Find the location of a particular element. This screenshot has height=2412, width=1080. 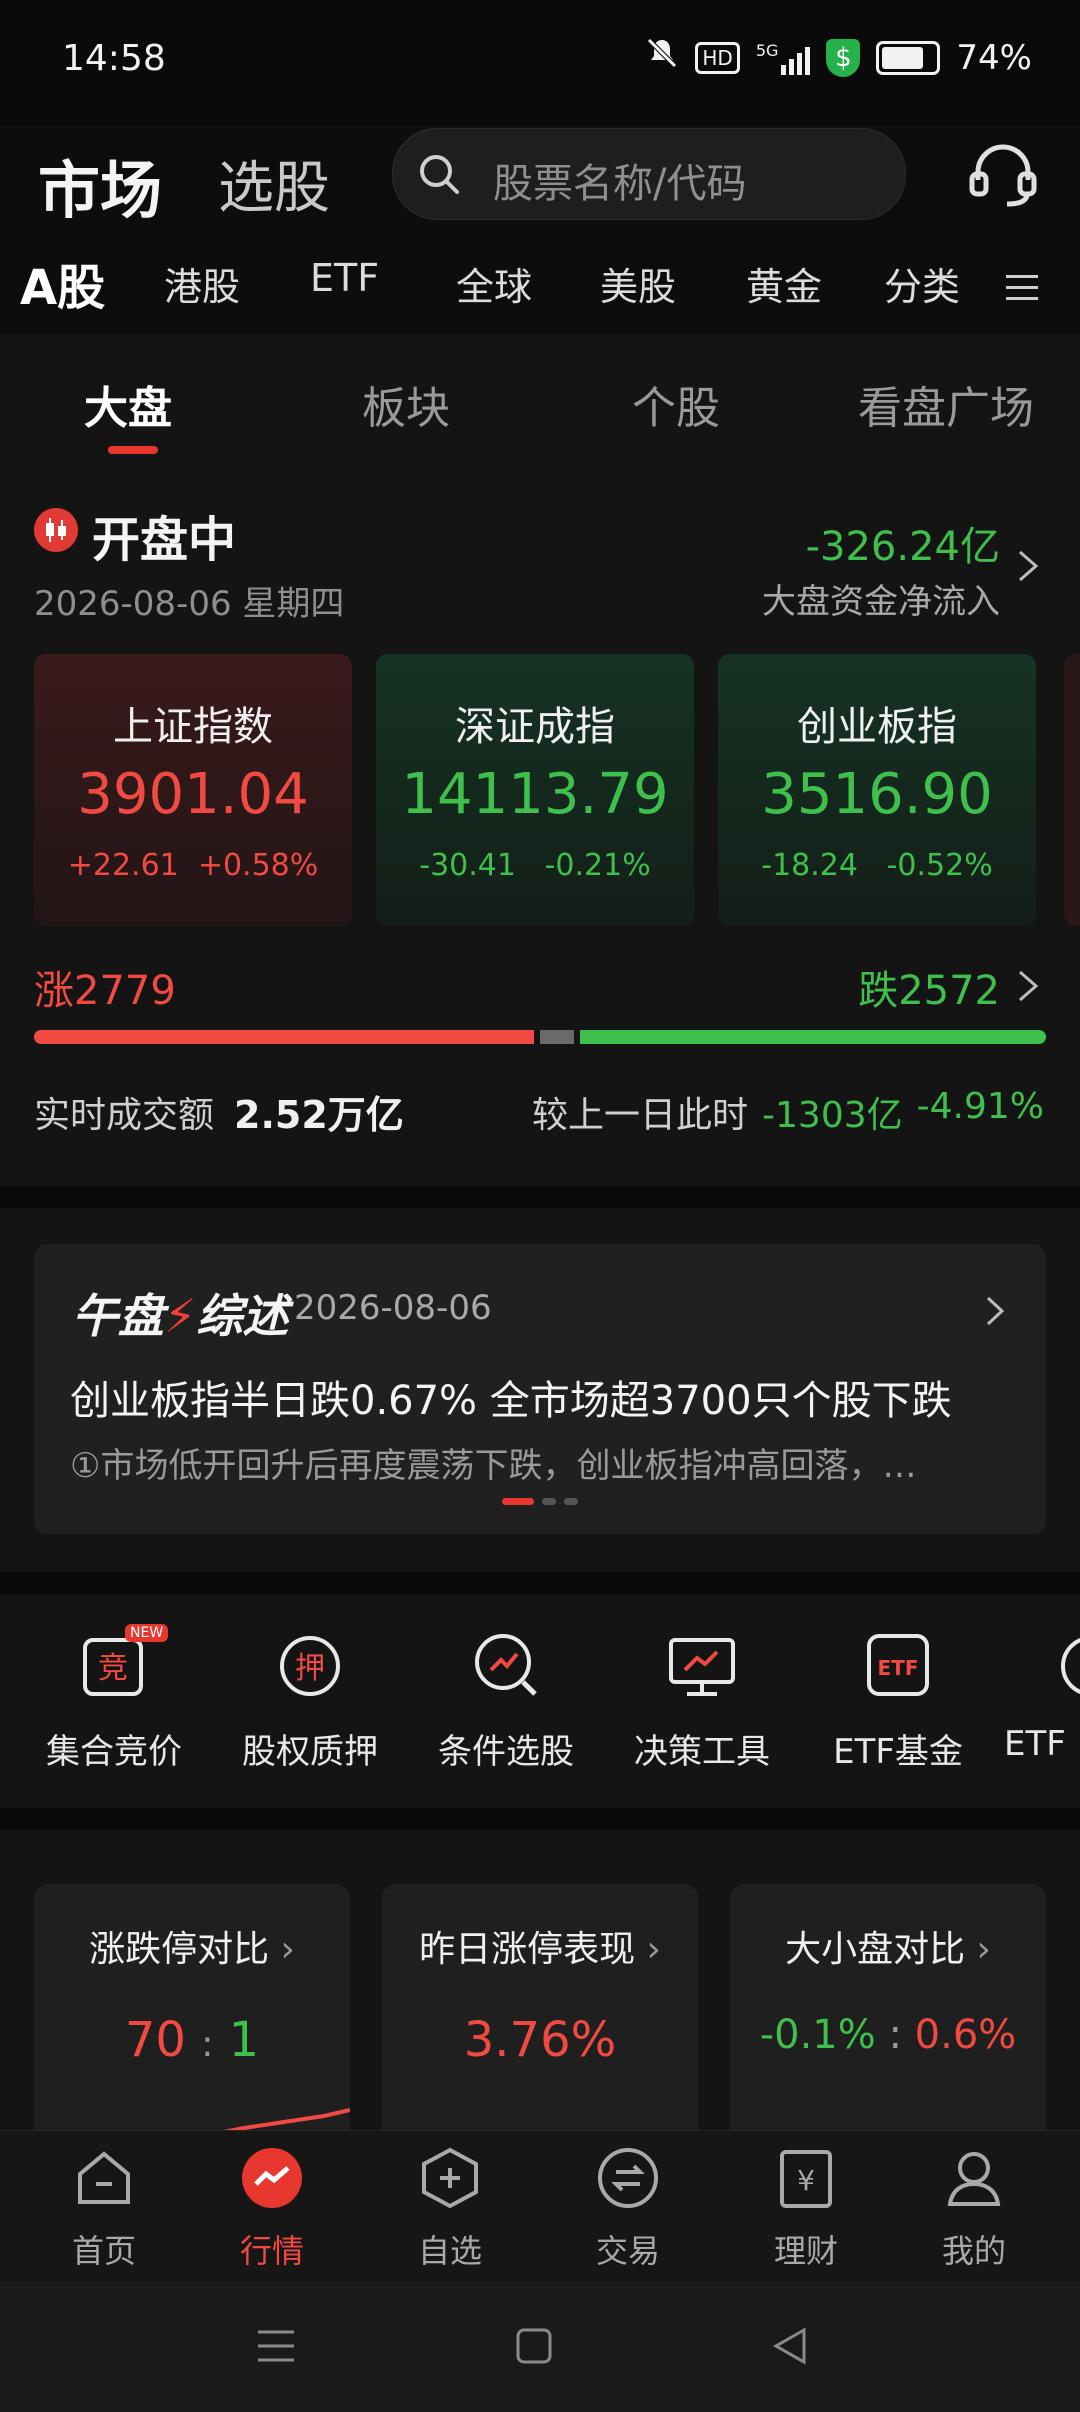

nav-profile: 我的 is located at coordinates (974, 2209).